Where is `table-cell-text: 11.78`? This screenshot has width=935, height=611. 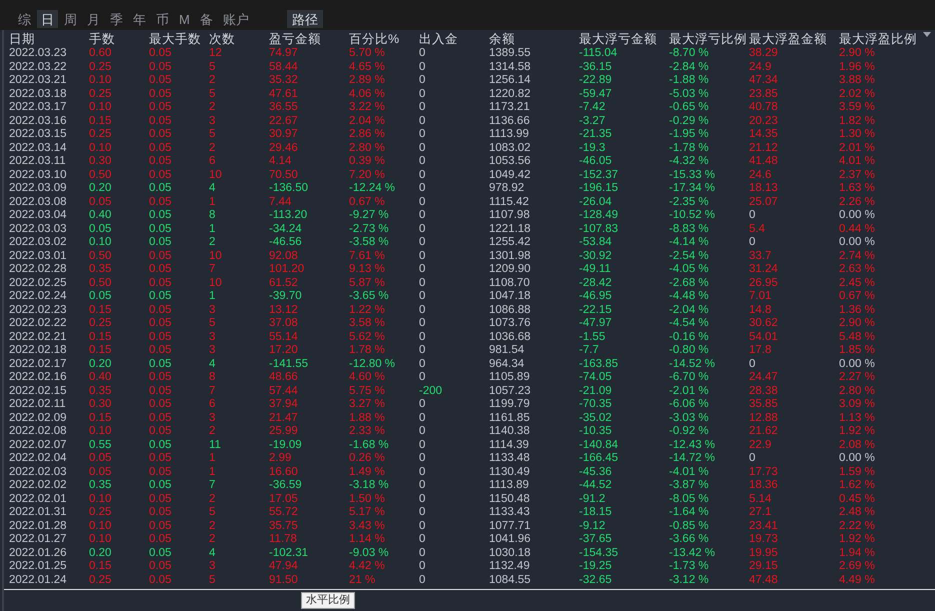 table-cell-text: 11.78 is located at coordinates (283, 539).